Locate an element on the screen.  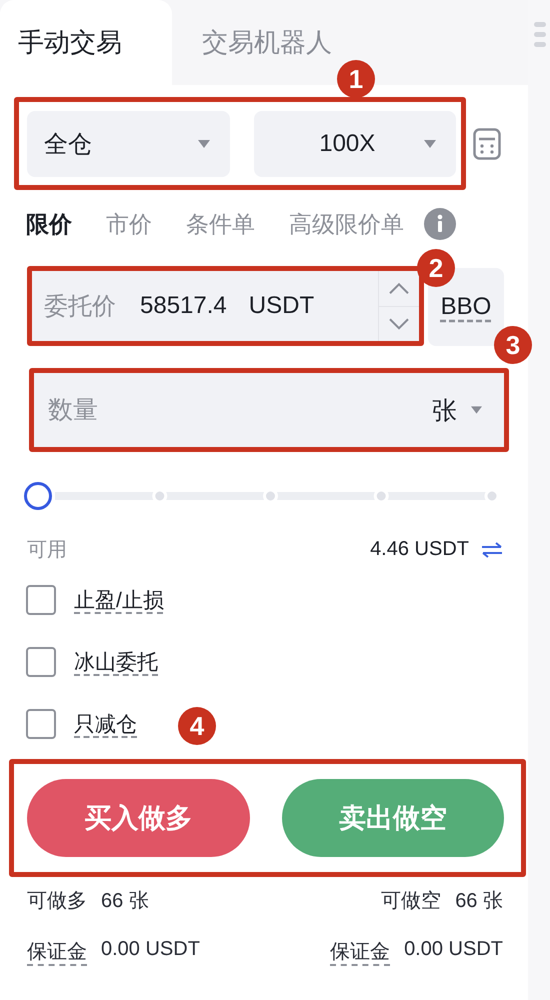
available-label: 可用 is located at coordinates (47, 550).